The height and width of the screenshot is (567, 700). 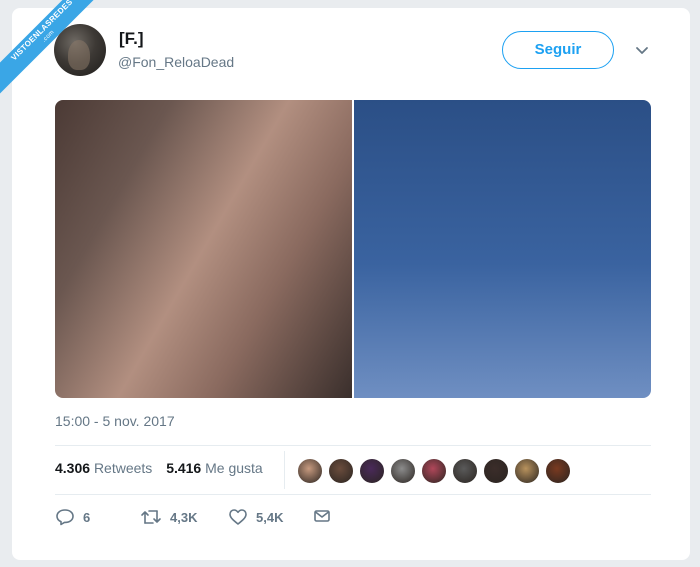 I want to click on retweet-count: 4,3K, so click(x=184, y=517).